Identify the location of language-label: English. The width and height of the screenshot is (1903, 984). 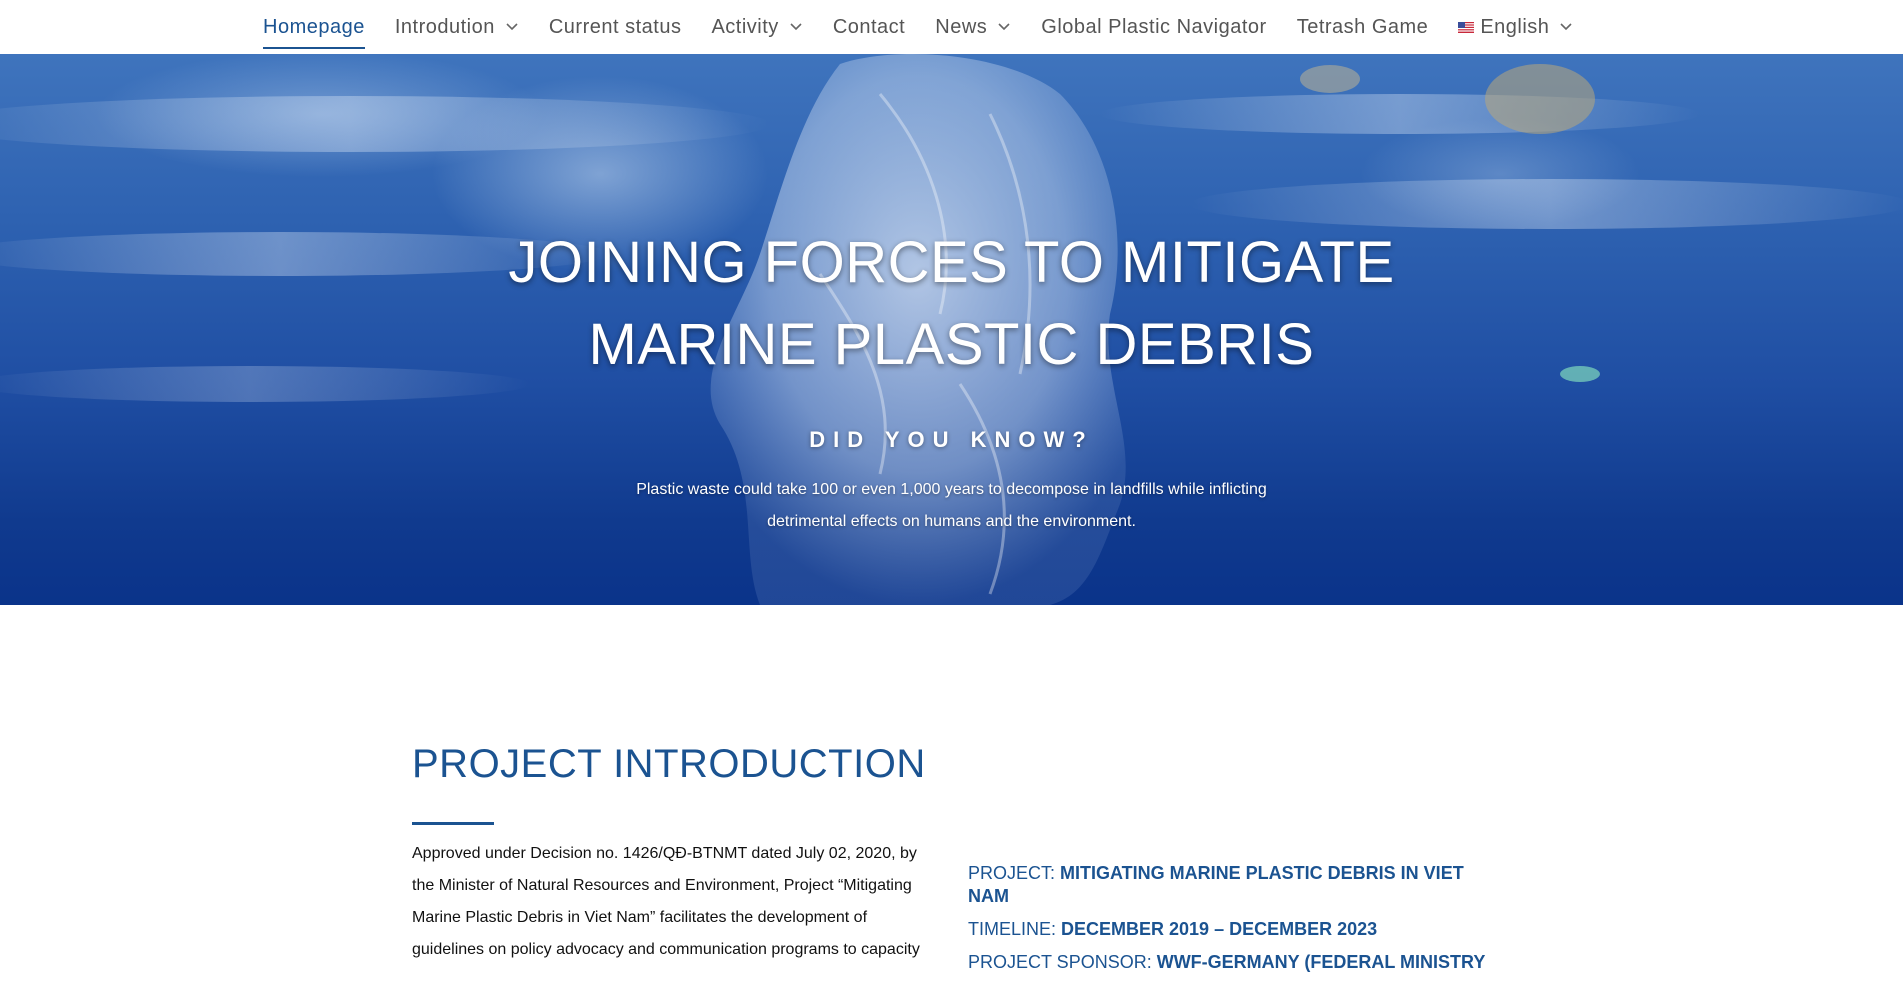
(1515, 26).